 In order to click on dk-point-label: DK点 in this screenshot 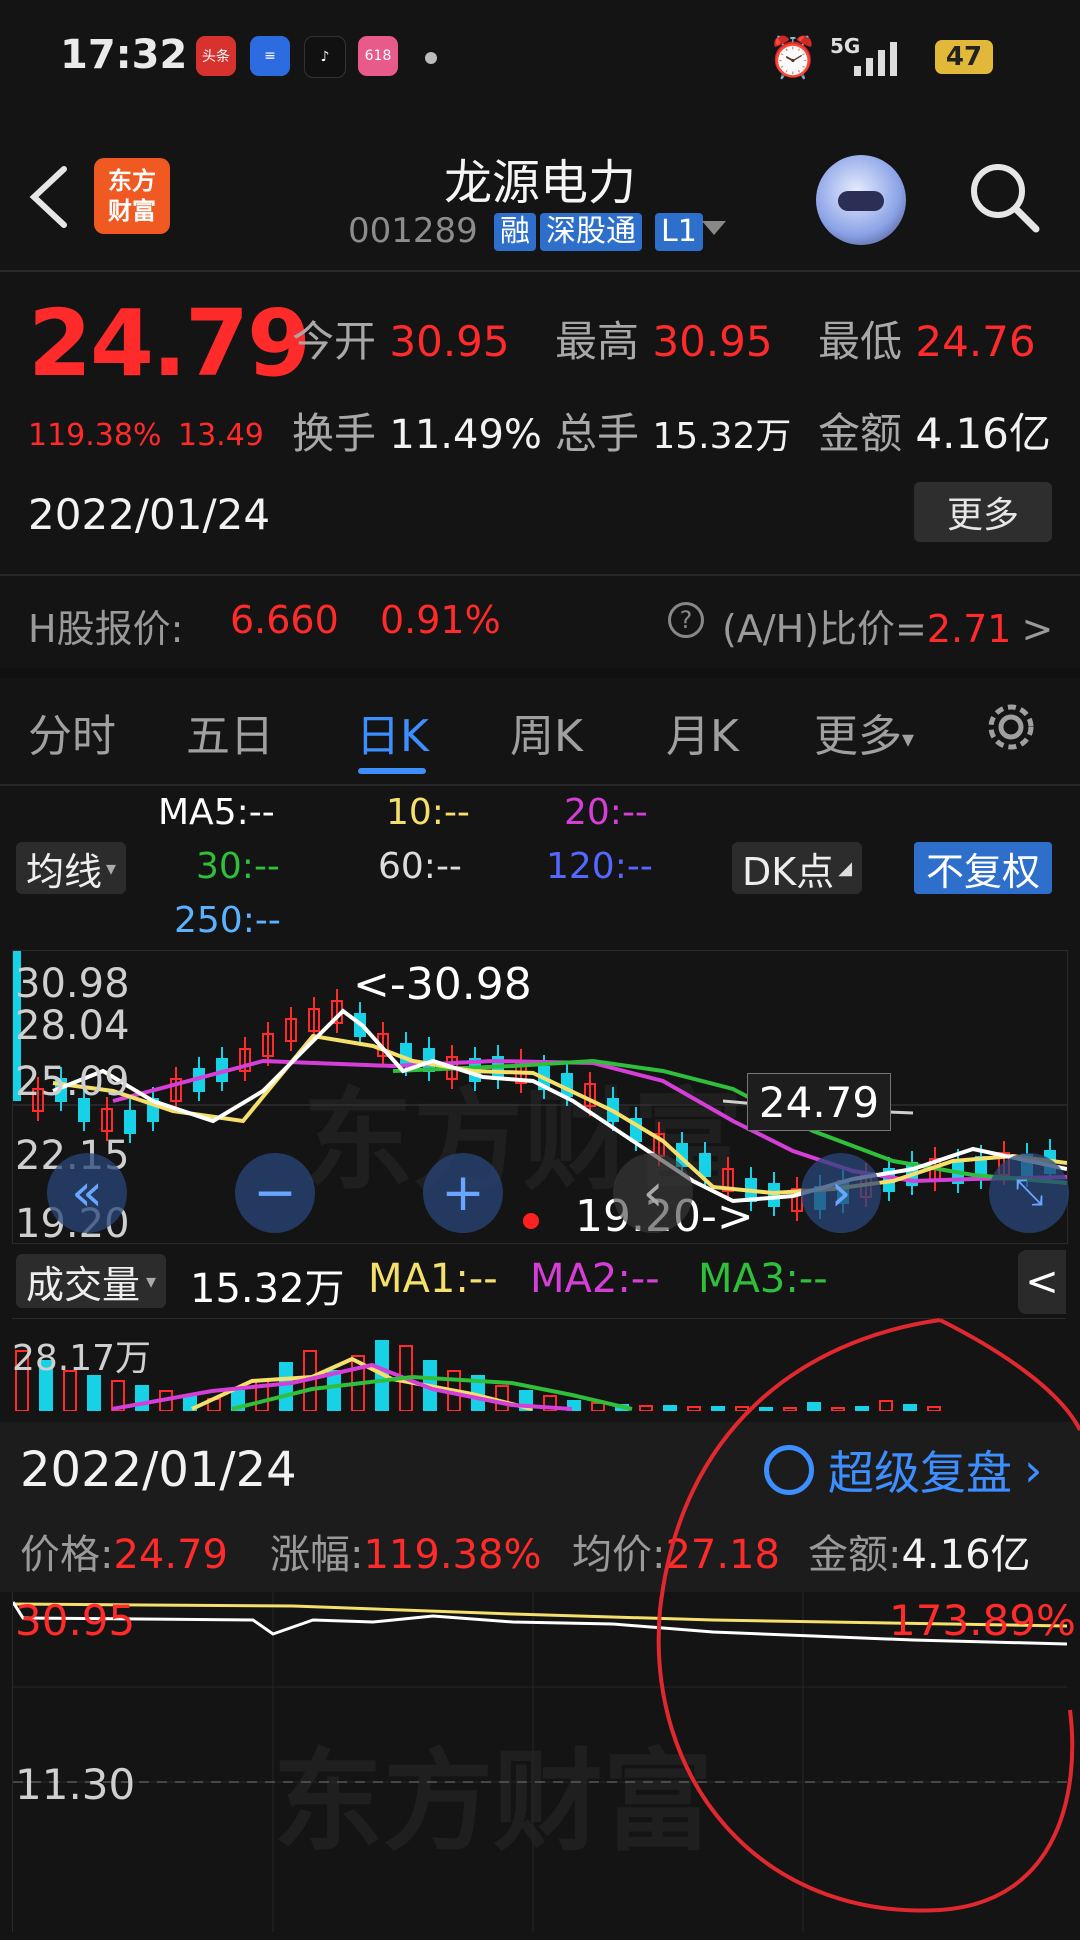, I will do `click(788, 871)`.